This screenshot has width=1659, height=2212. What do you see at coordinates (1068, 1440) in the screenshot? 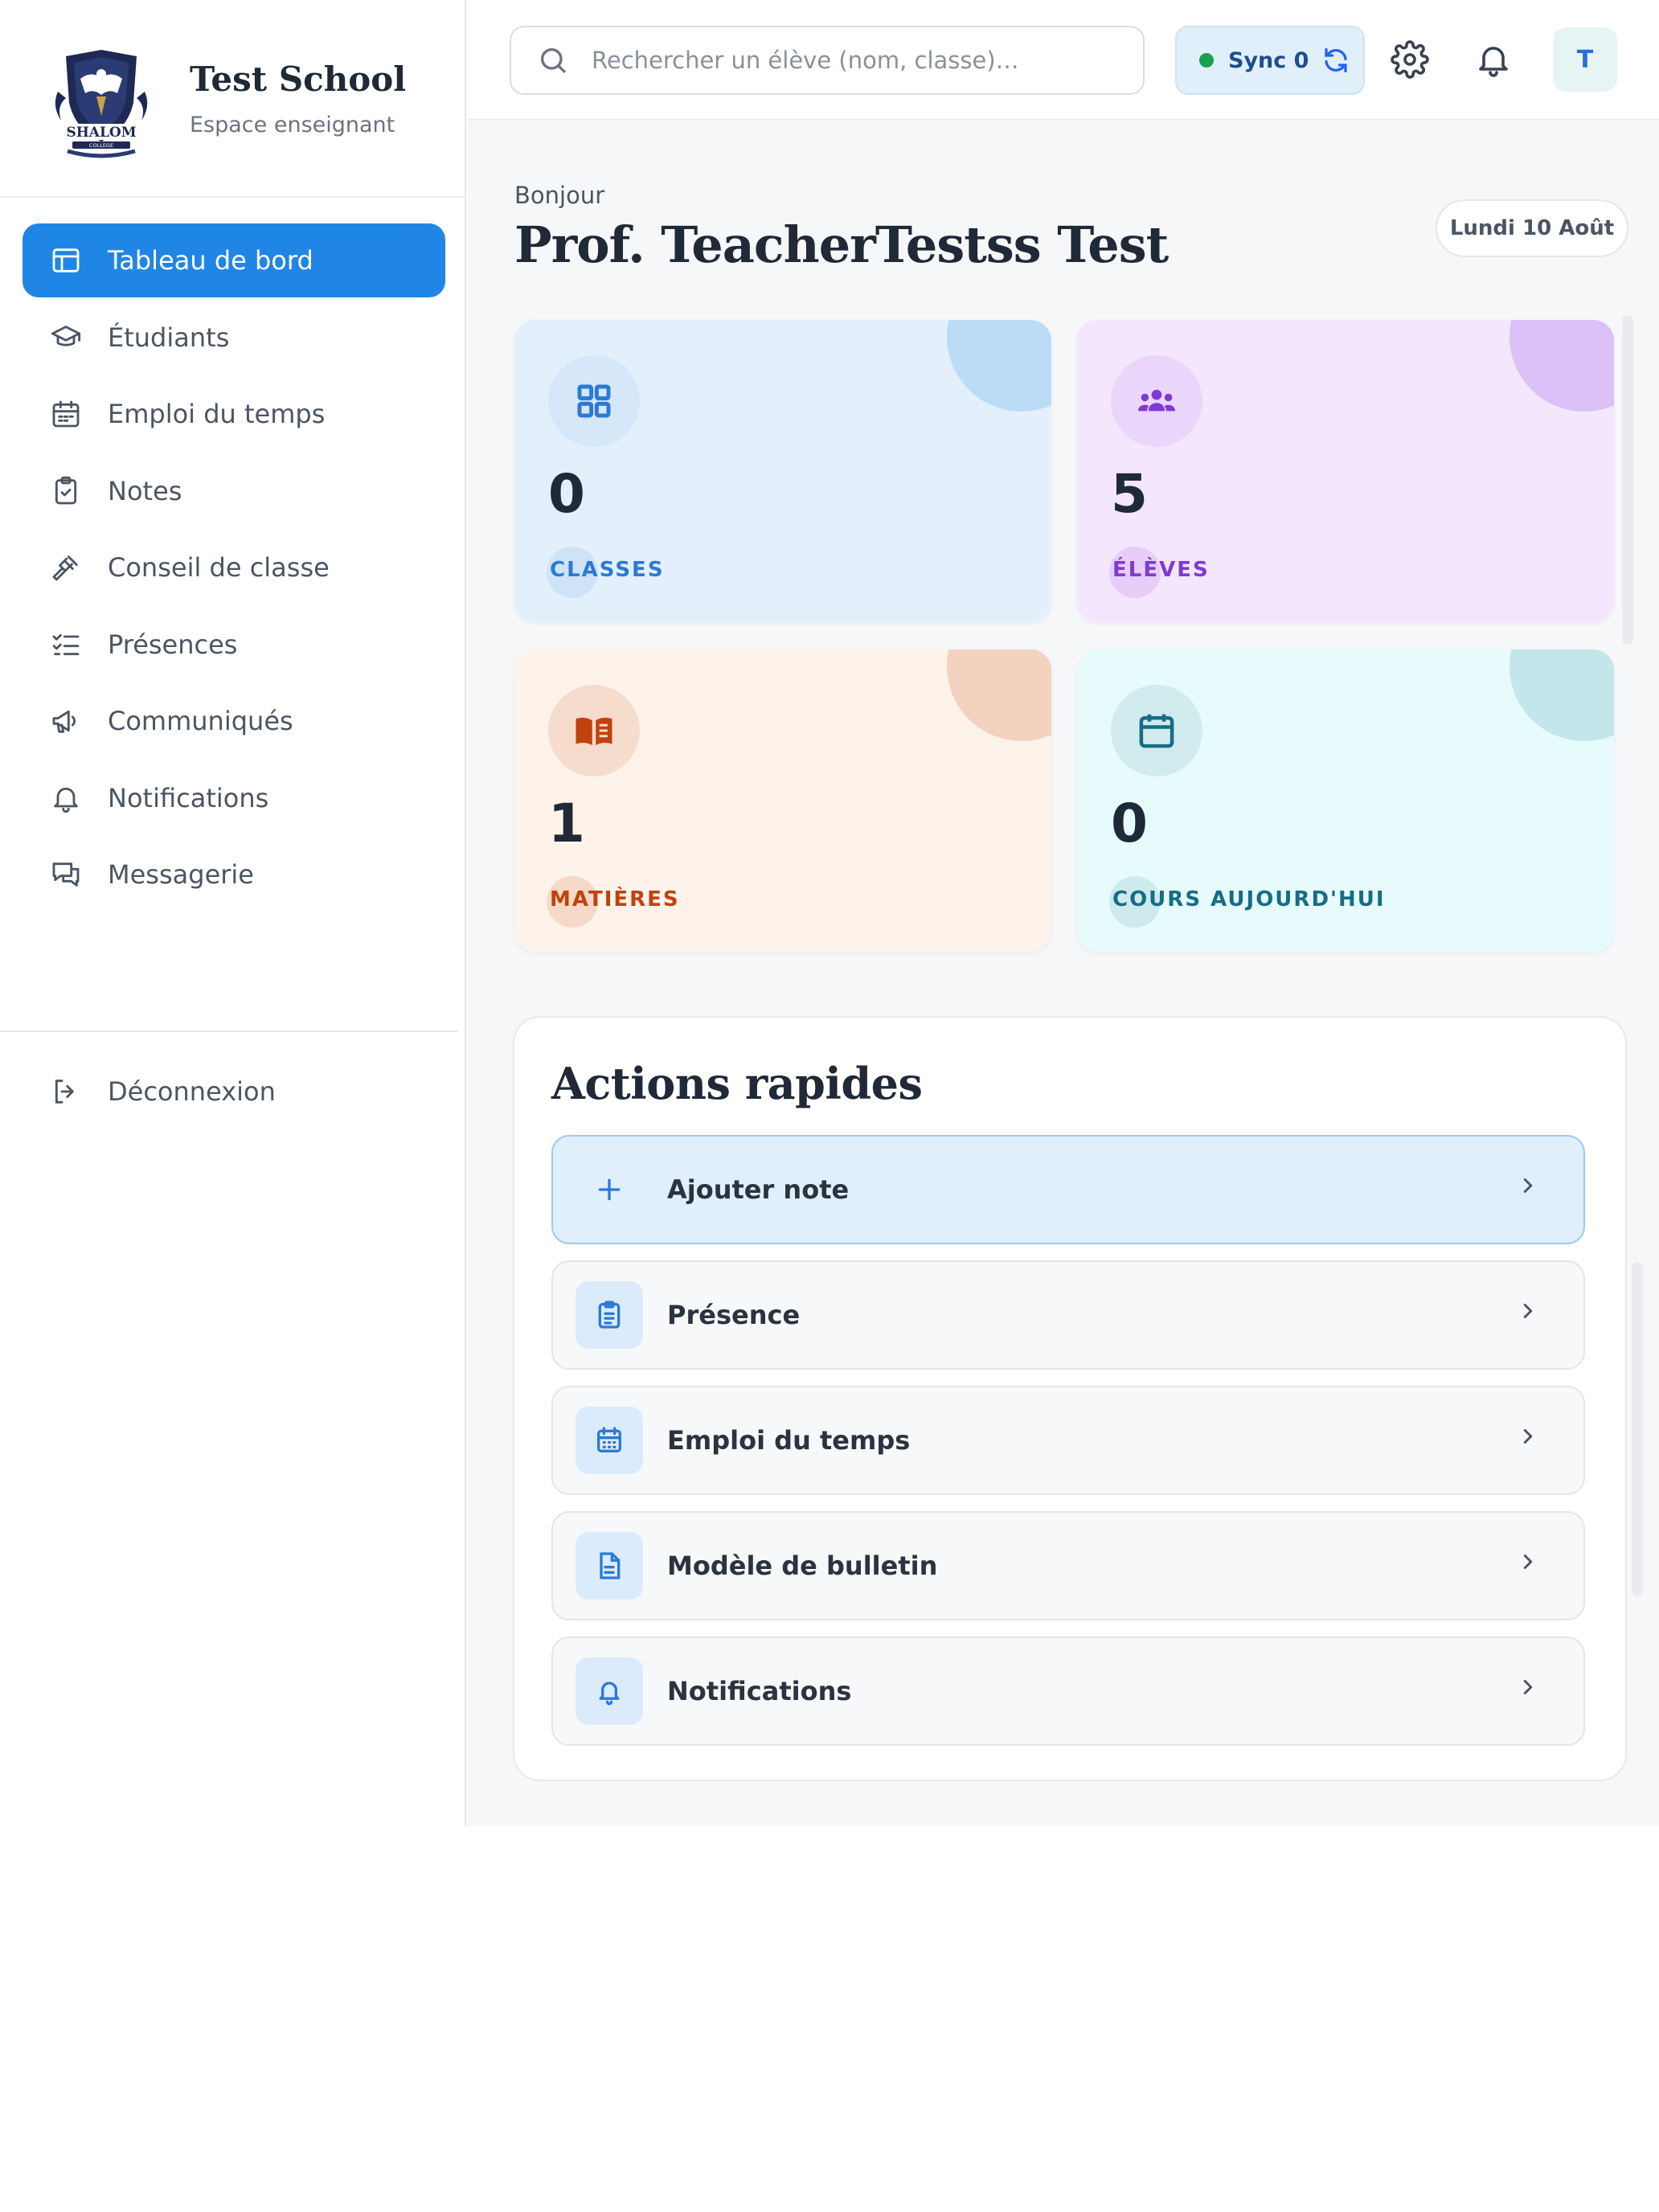
I see `quick-action-timetable: Emploi du temps` at bounding box center [1068, 1440].